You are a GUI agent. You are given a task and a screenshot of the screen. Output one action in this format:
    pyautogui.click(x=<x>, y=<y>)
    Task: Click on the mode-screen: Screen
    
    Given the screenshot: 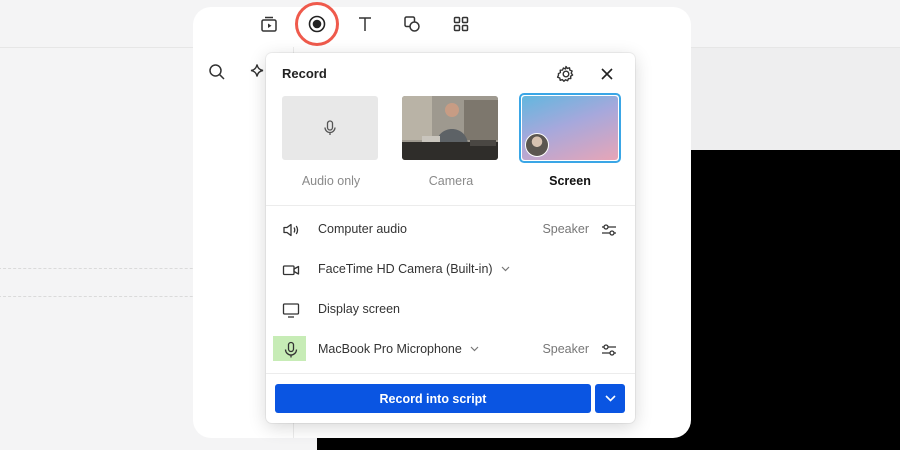 What is the action you would take?
    pyautogui.click(x=570, y=140)
    